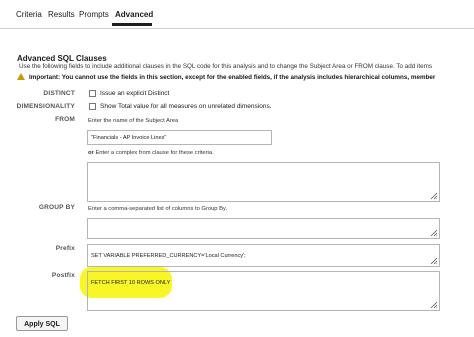  Describe the element at coordinates (65, 119) in the screenshot. I see `from-label: FROM` at that location.